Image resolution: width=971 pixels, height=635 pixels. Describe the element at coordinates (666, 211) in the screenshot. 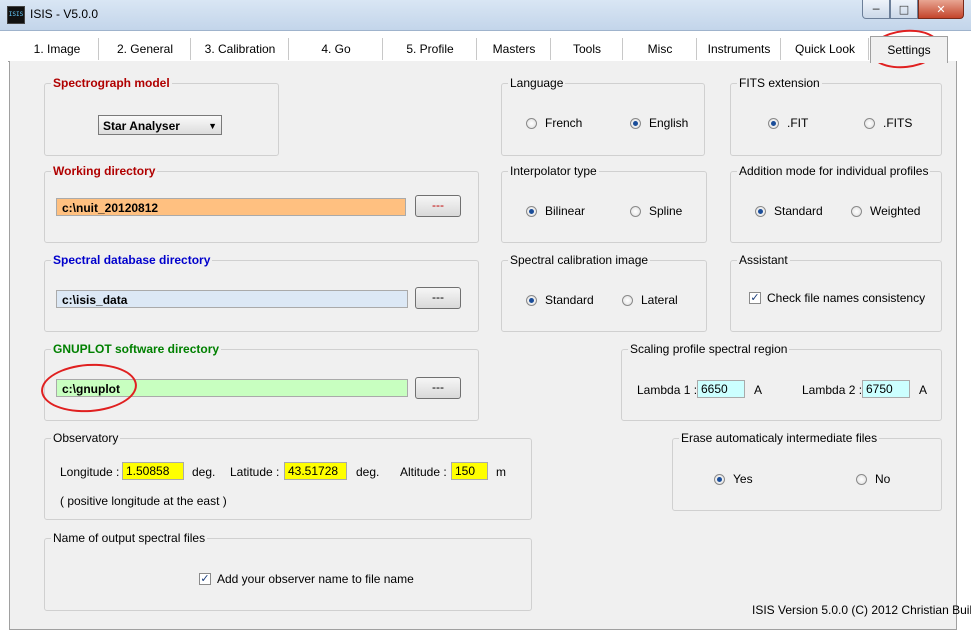

I see `interpolator-spline-label: Spline` at that location.